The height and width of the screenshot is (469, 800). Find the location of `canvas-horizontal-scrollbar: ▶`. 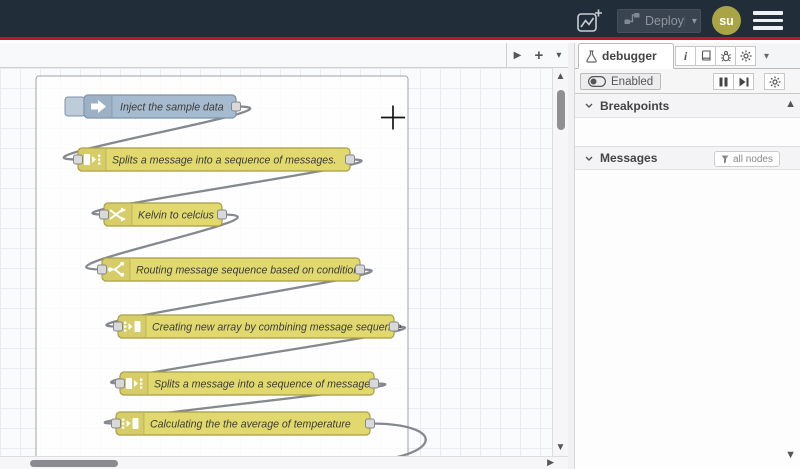

canvas-horizontal-scrollbar: ▶ is located at coordinates (284, 462).